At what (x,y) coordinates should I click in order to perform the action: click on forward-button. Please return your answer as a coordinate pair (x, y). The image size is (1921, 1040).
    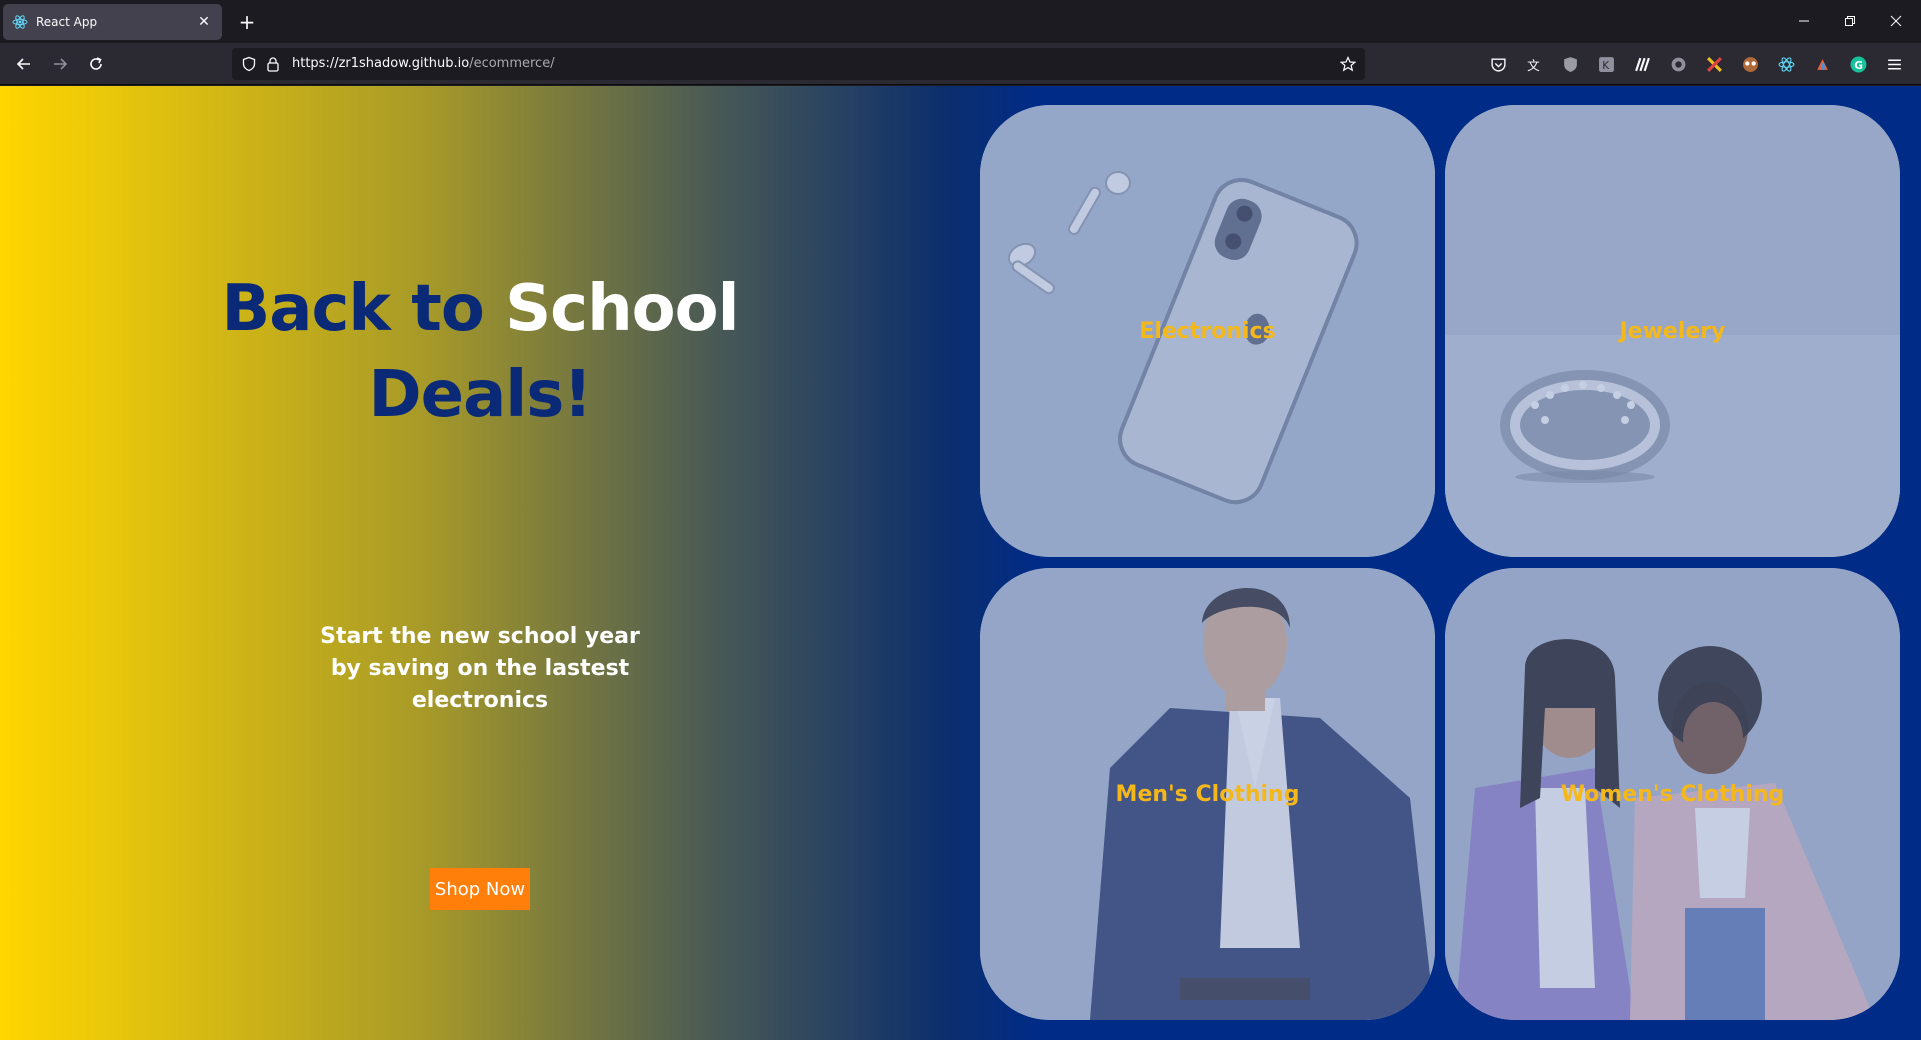
    Looking at the image, I should click on (60, 64).